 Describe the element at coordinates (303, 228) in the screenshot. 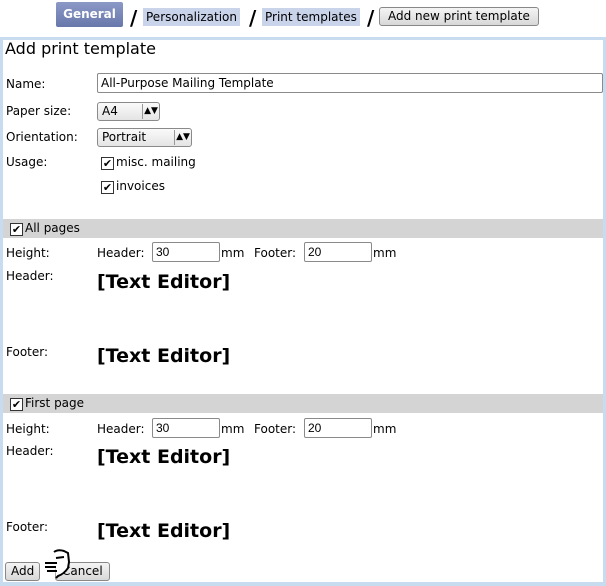

I see `section-all-pages: ✔ All pages` at that location.